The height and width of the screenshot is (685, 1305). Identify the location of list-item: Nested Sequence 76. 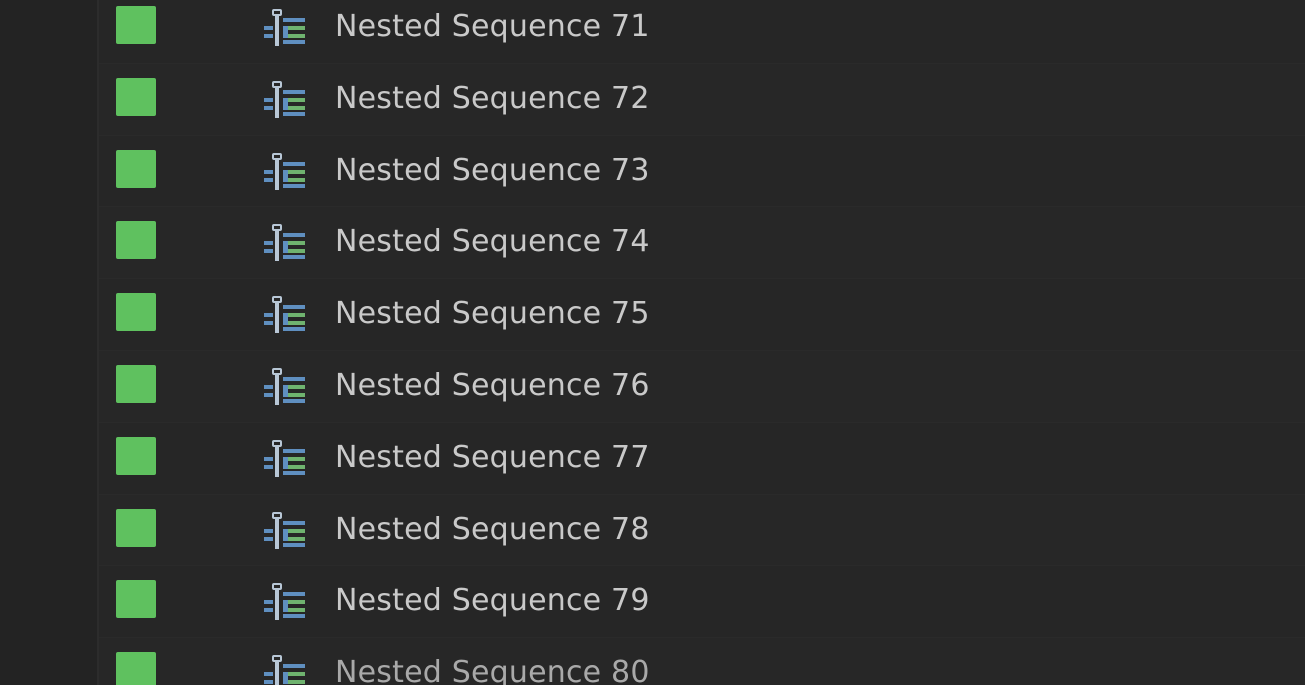
(702, 386).